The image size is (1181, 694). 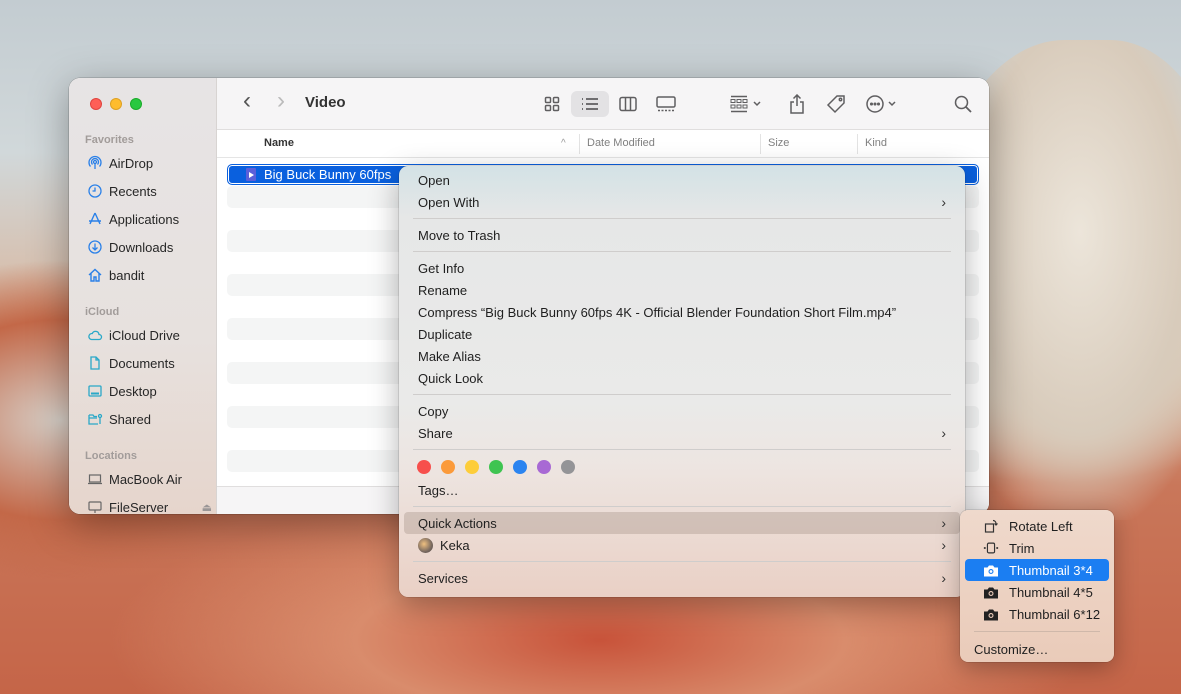 What do you see at coordinates (448, 467) in the screenshot?
I see `tag-orange` at bounding box center [448, 467].